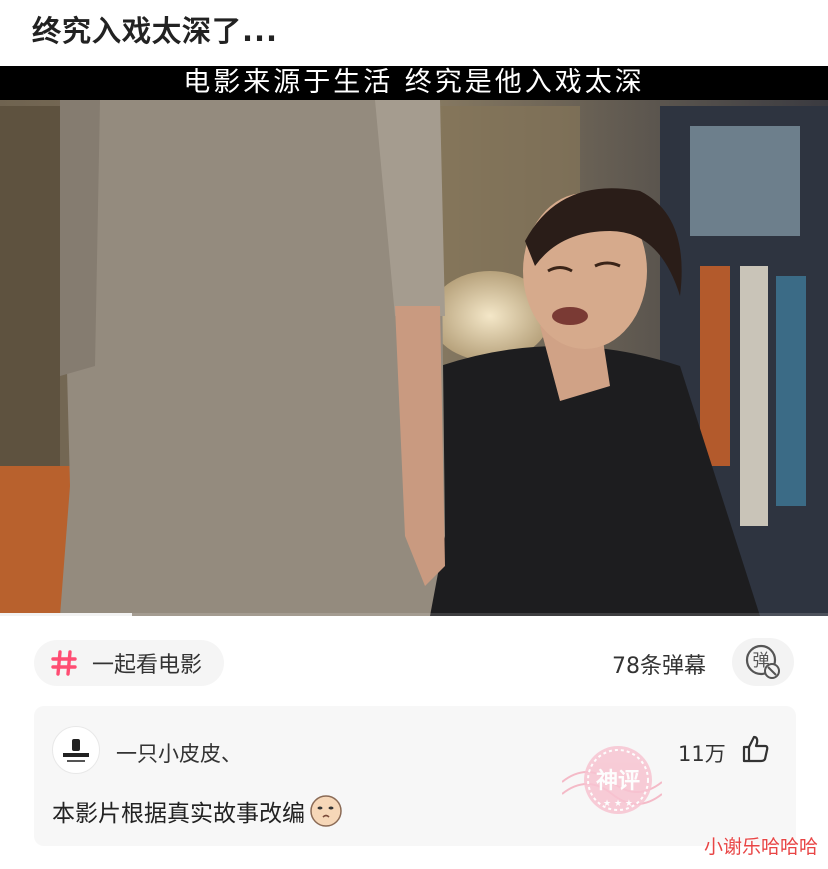 The height and width of the screenshot is (869, 828). Describe the element at coordinates (326, 811) in the screenshot. I see `face-emoji-icon` at that location.